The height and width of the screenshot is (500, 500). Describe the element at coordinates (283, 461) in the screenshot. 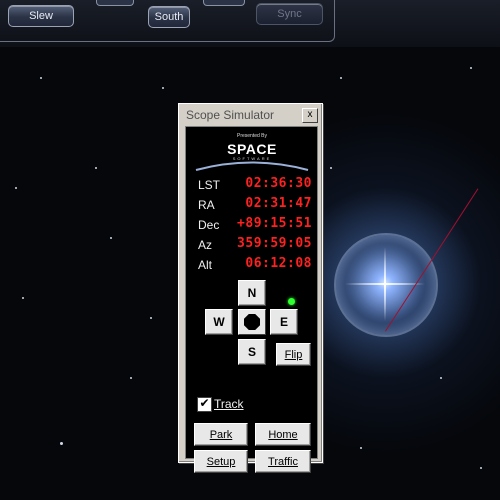

I see `traffic-button: Traffic` at that location.